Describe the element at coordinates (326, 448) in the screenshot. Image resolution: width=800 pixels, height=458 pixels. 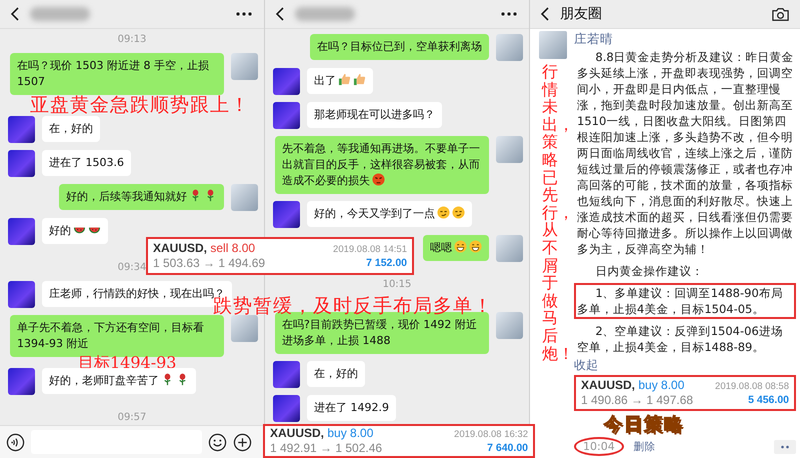
I see `trade-prices: 1 492.91 → 1 502.46` at that location.